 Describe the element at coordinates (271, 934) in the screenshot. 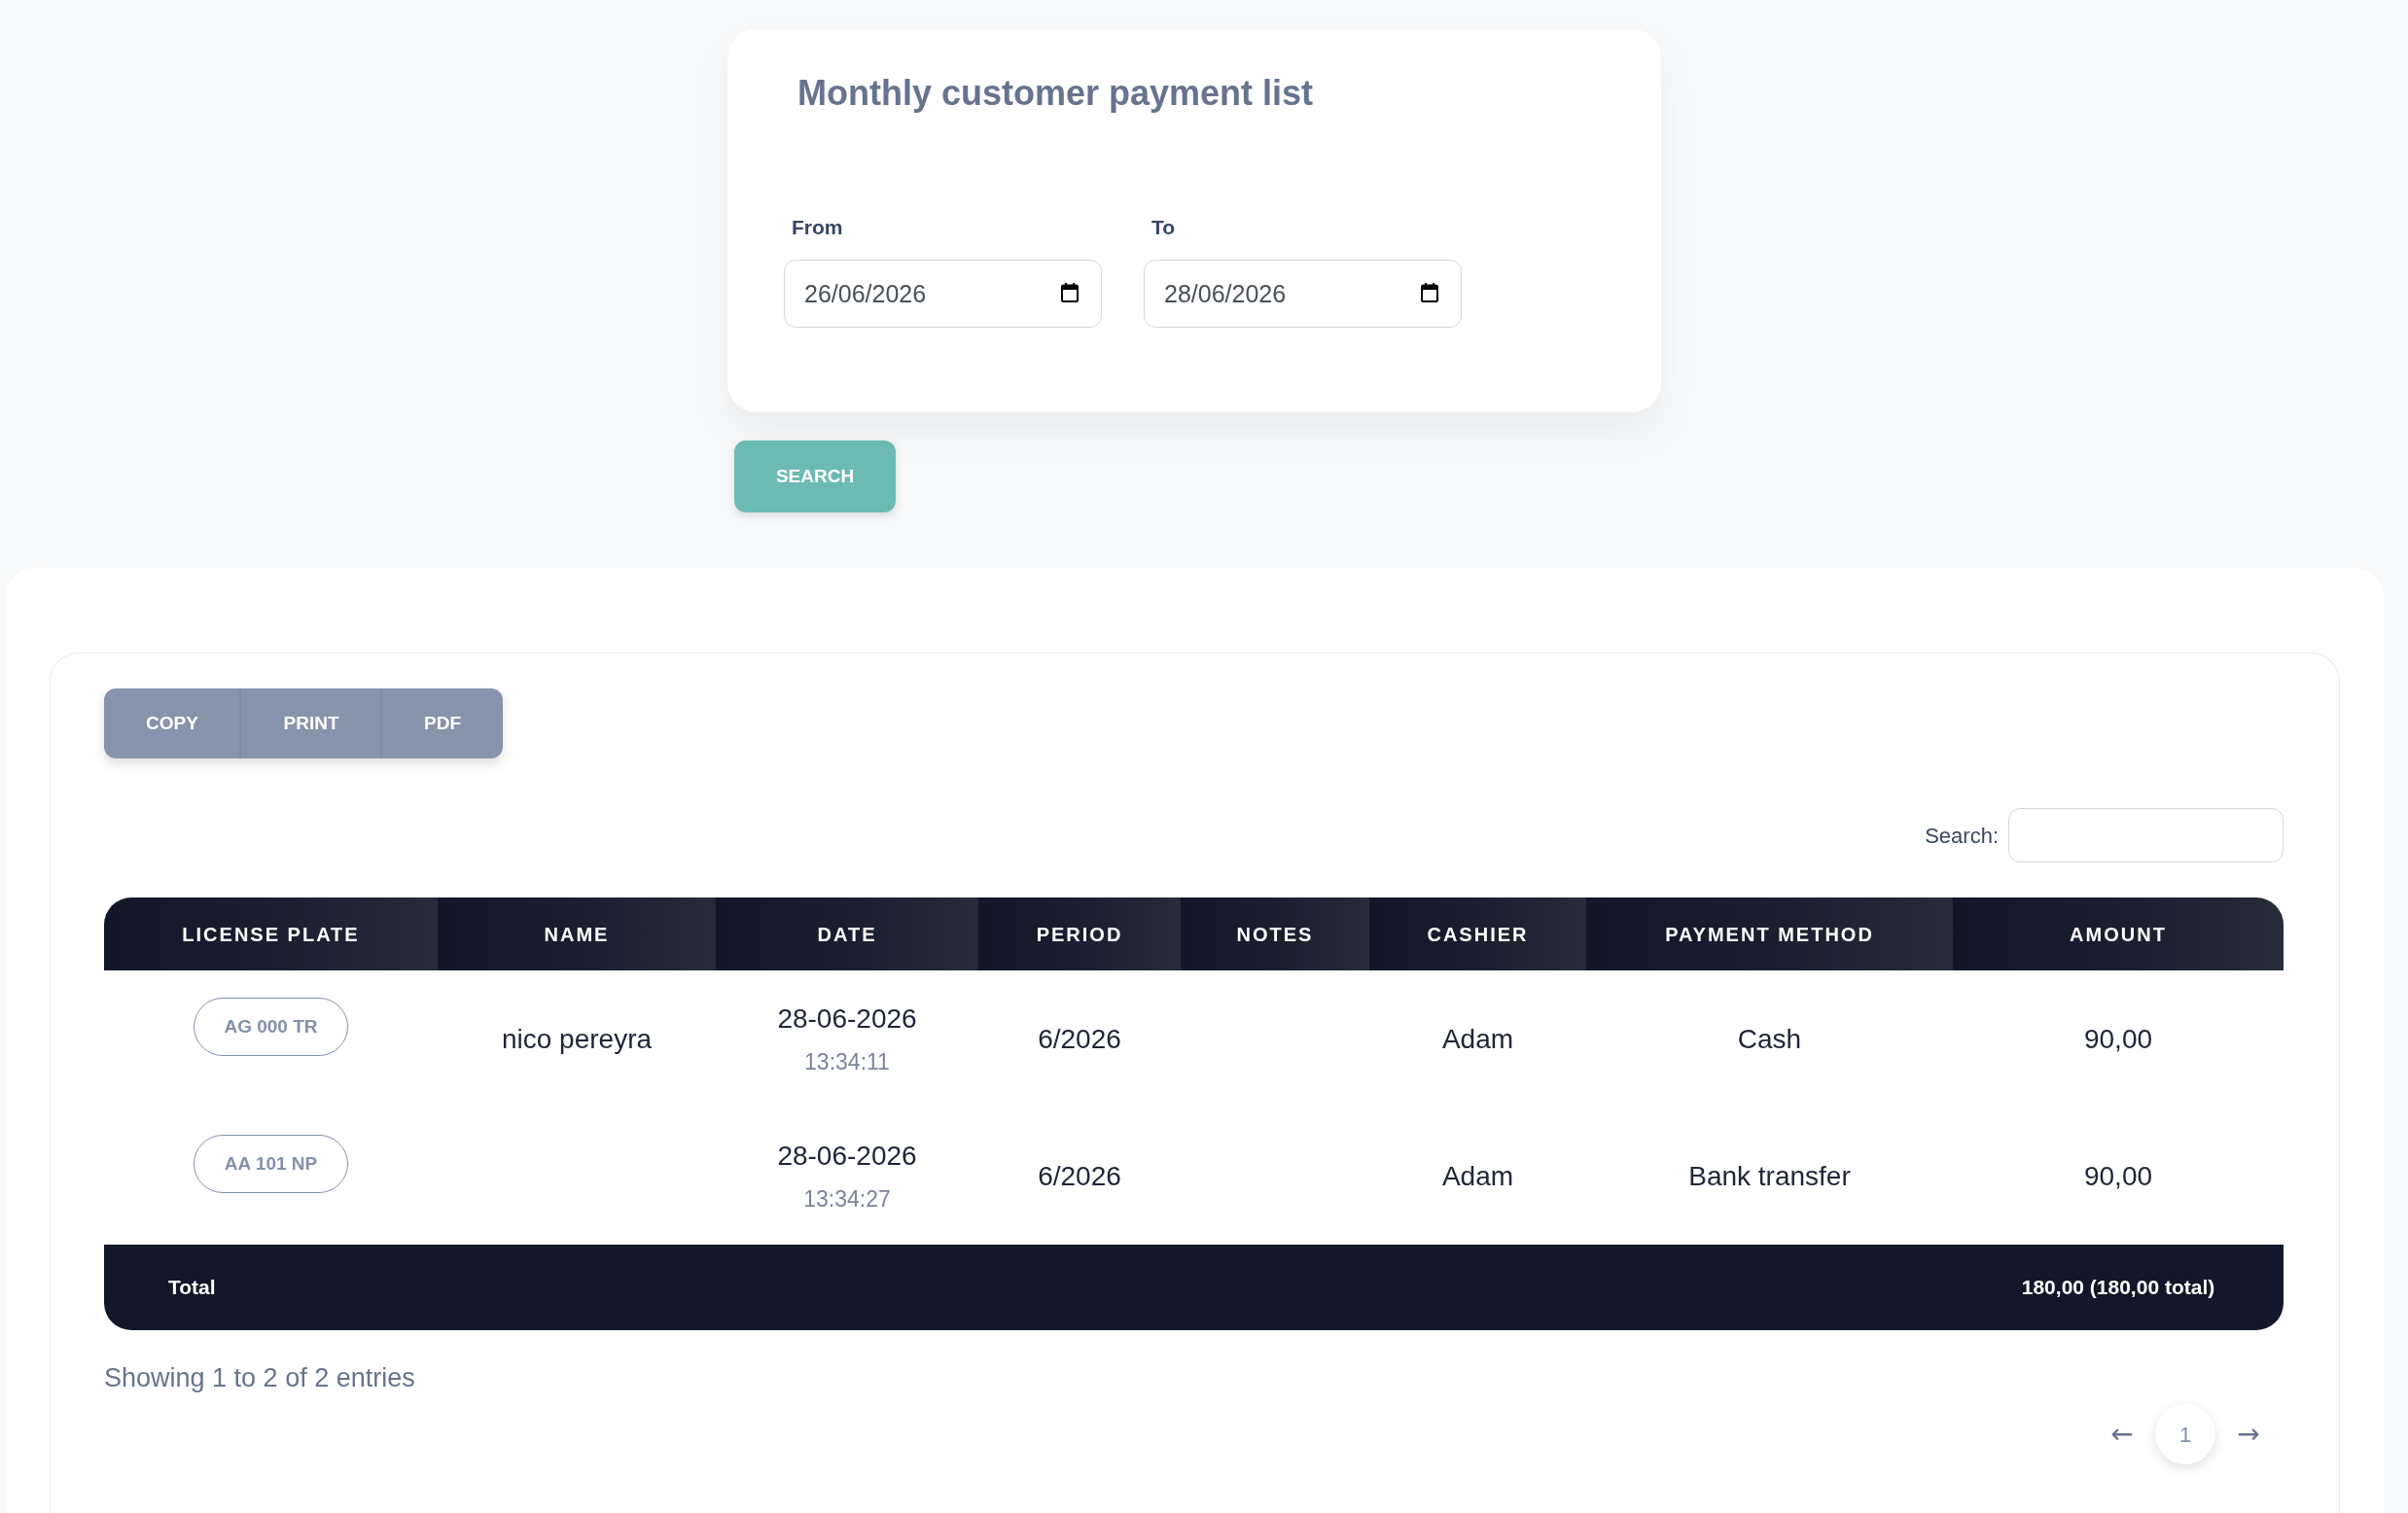

I see `column-header: LICENSE PLATE` at that location.